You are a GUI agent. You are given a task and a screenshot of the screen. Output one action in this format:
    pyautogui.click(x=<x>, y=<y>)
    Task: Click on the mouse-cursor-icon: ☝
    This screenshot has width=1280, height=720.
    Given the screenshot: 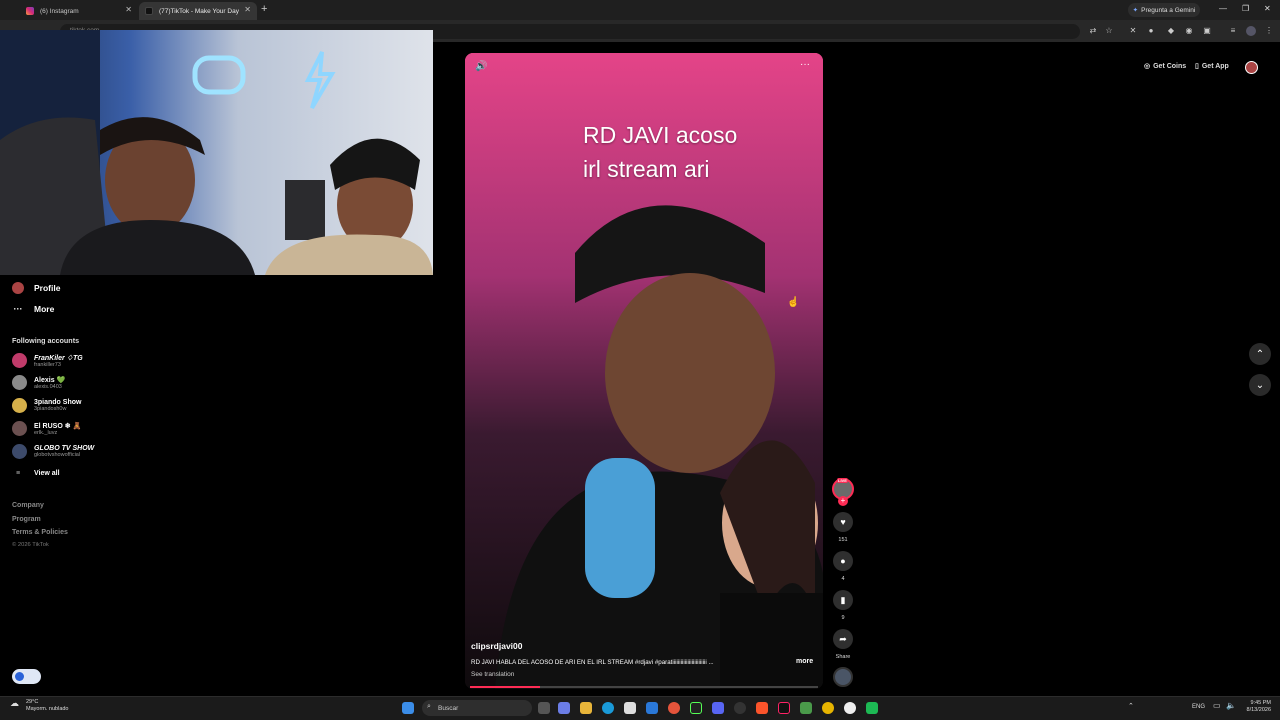 What is the action you would take?
    pyautogui.click(x=793, y=302)
    